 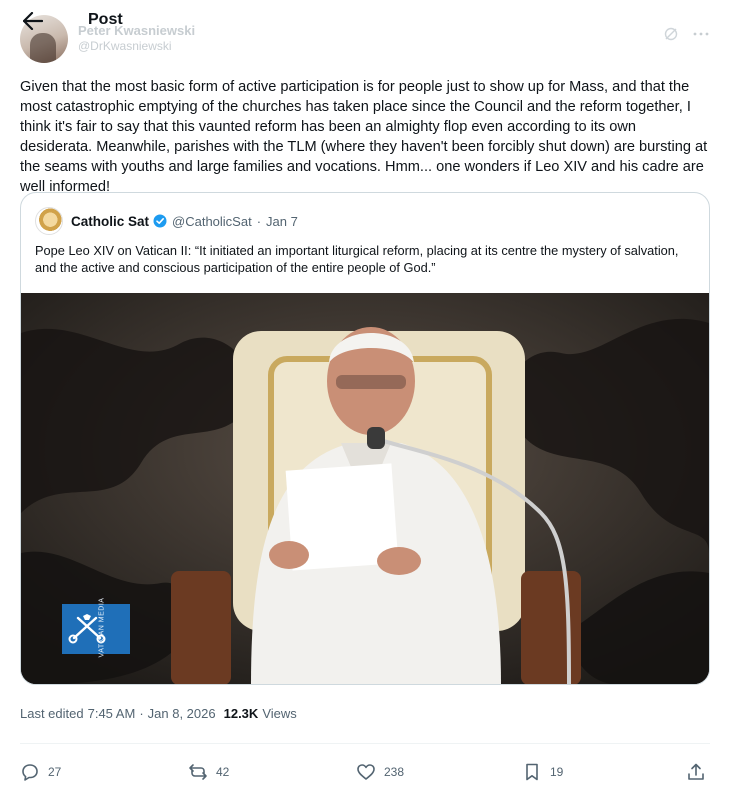 I want to click on action-bar: 27 42 238 19, so click(x=365, y=772).